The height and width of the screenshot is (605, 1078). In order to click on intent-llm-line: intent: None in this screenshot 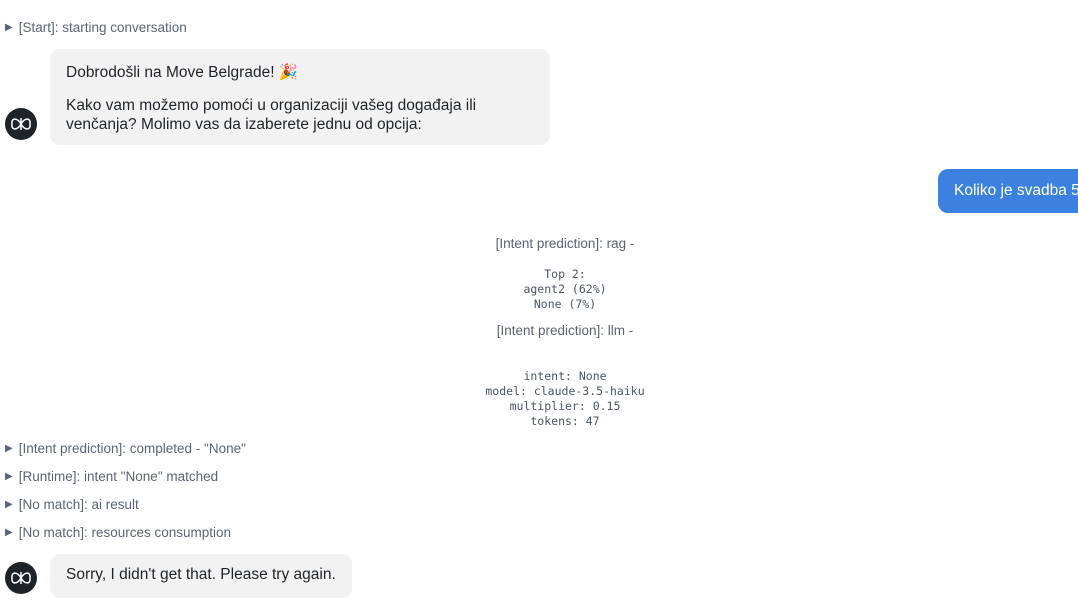, I will do `click(565, 376)`.